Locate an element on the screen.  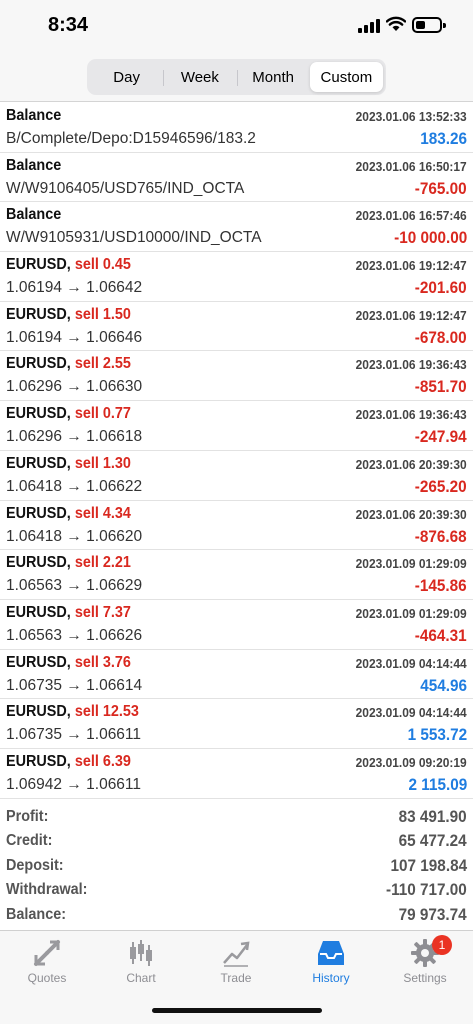
deal-title: EURUSD, sell 1.30 is located at coordinates (68, 464).